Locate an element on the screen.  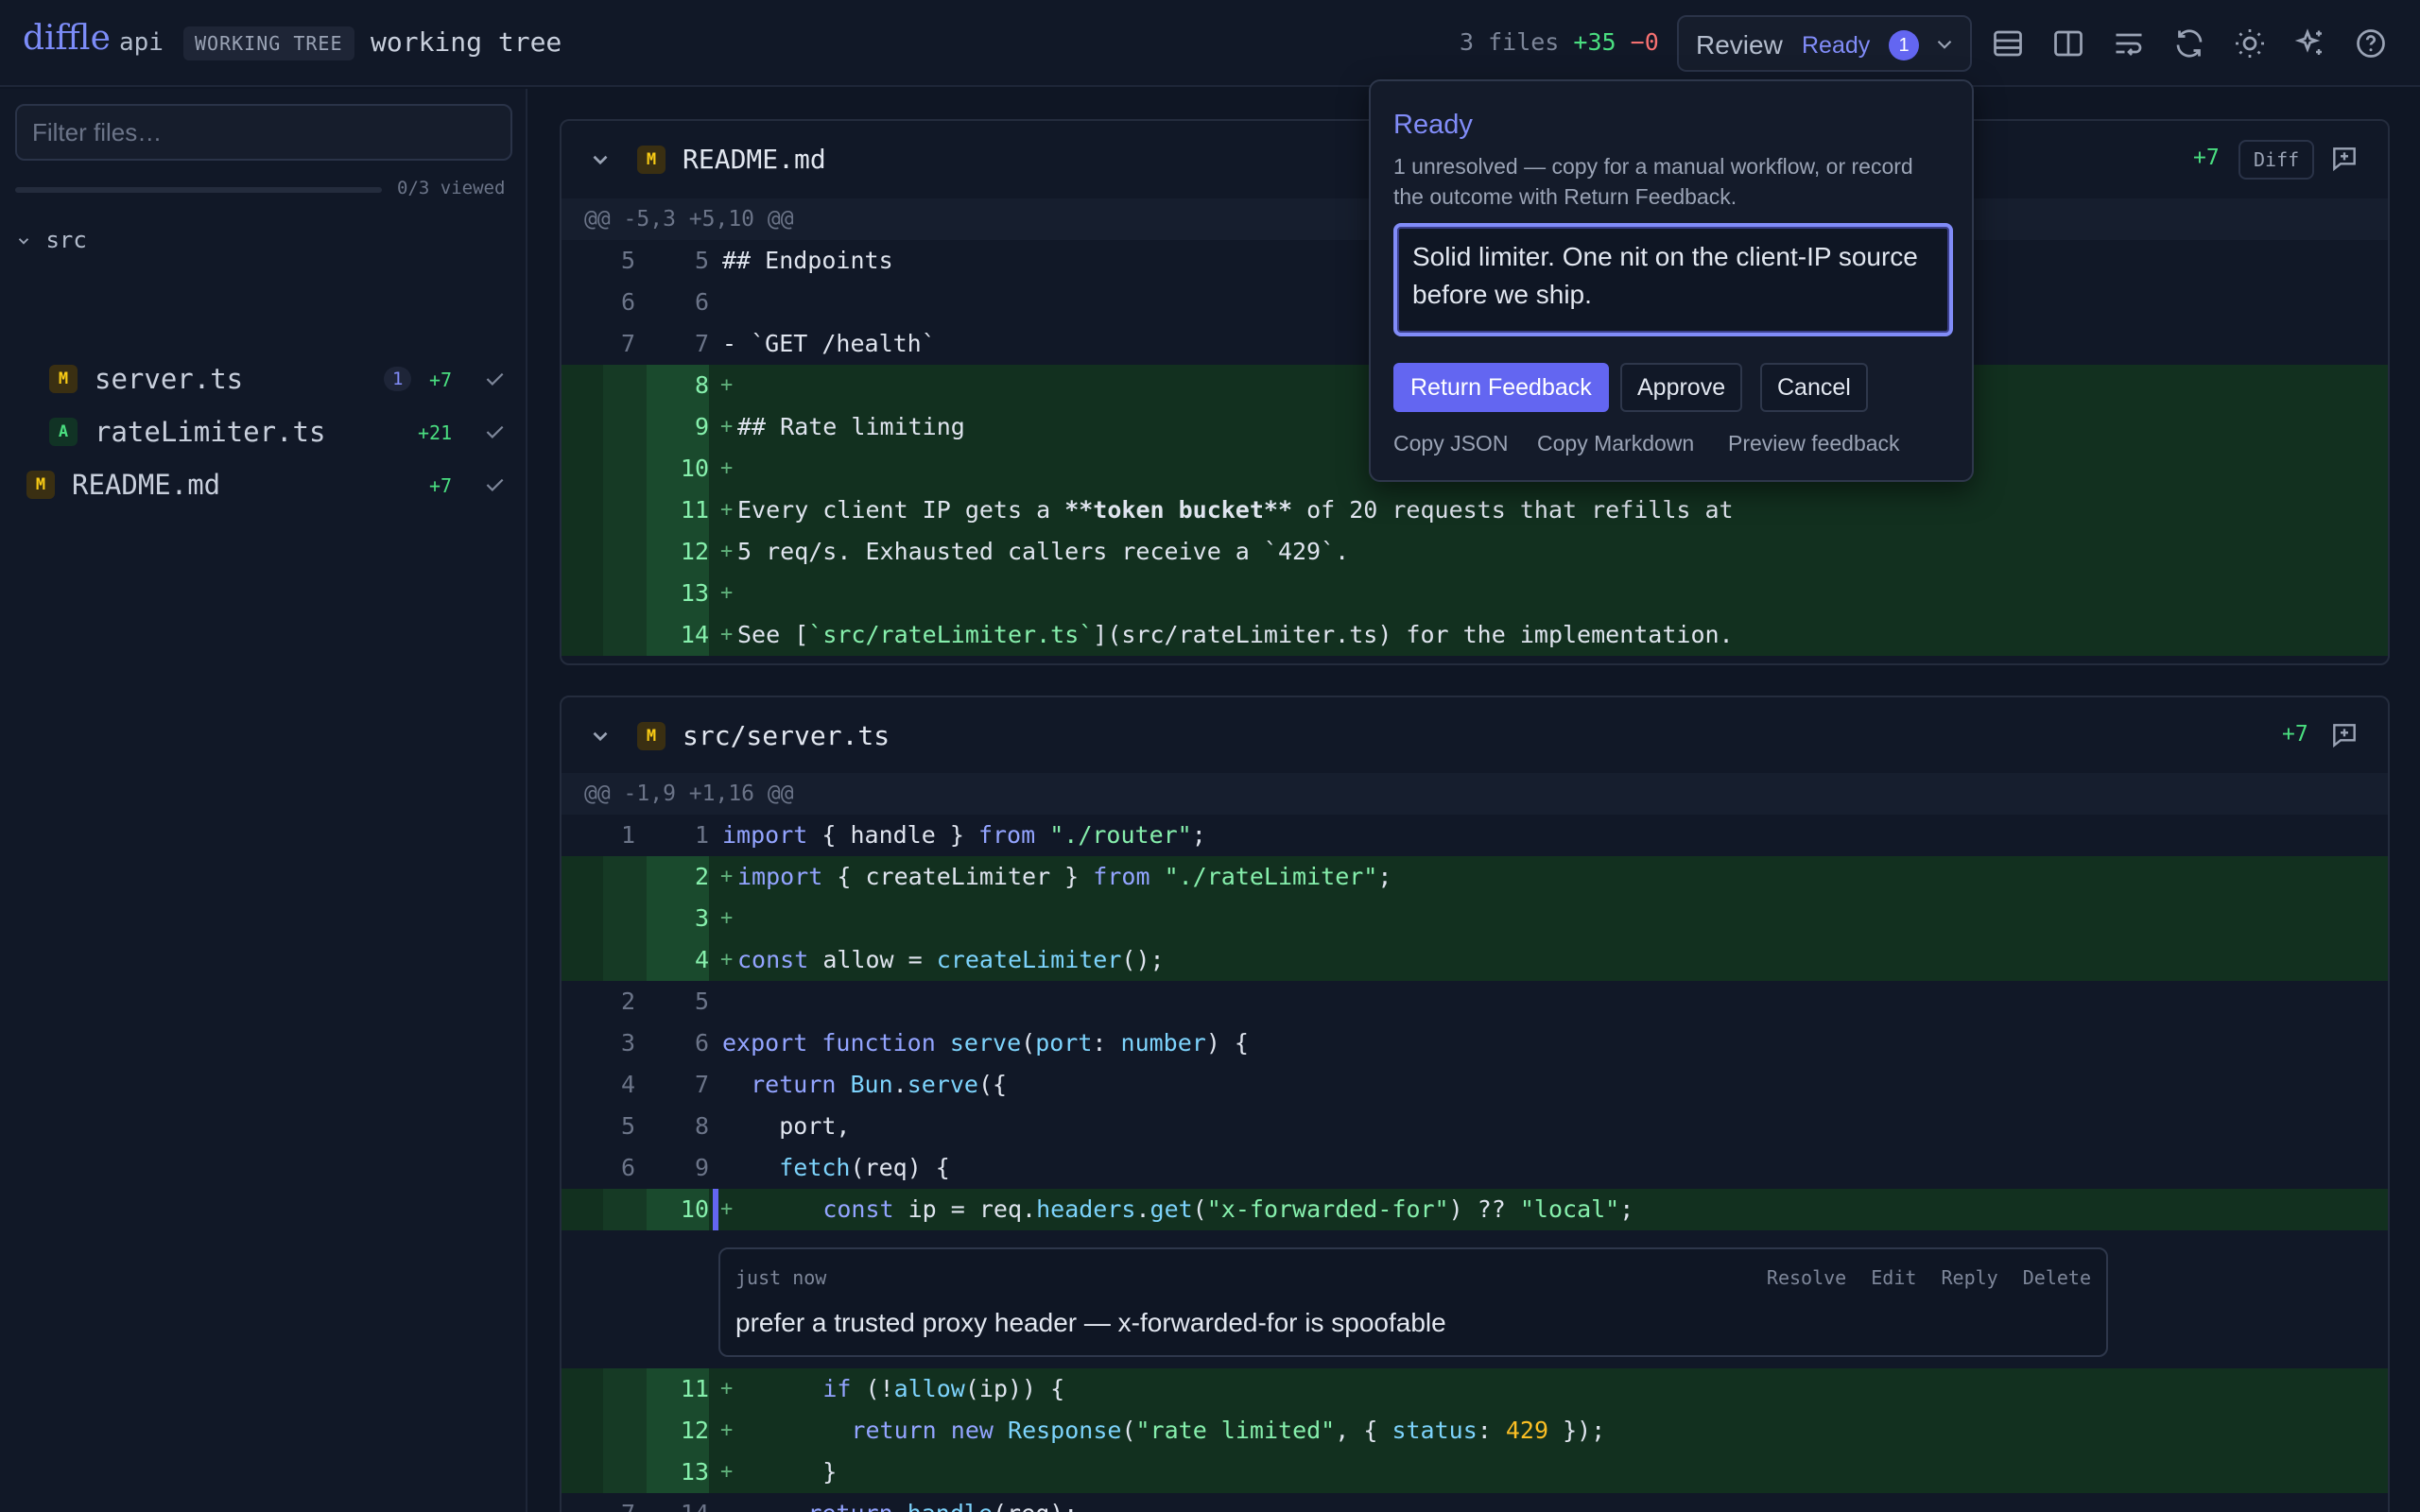
sparkles-icon is located at coordinates (2310, 43).